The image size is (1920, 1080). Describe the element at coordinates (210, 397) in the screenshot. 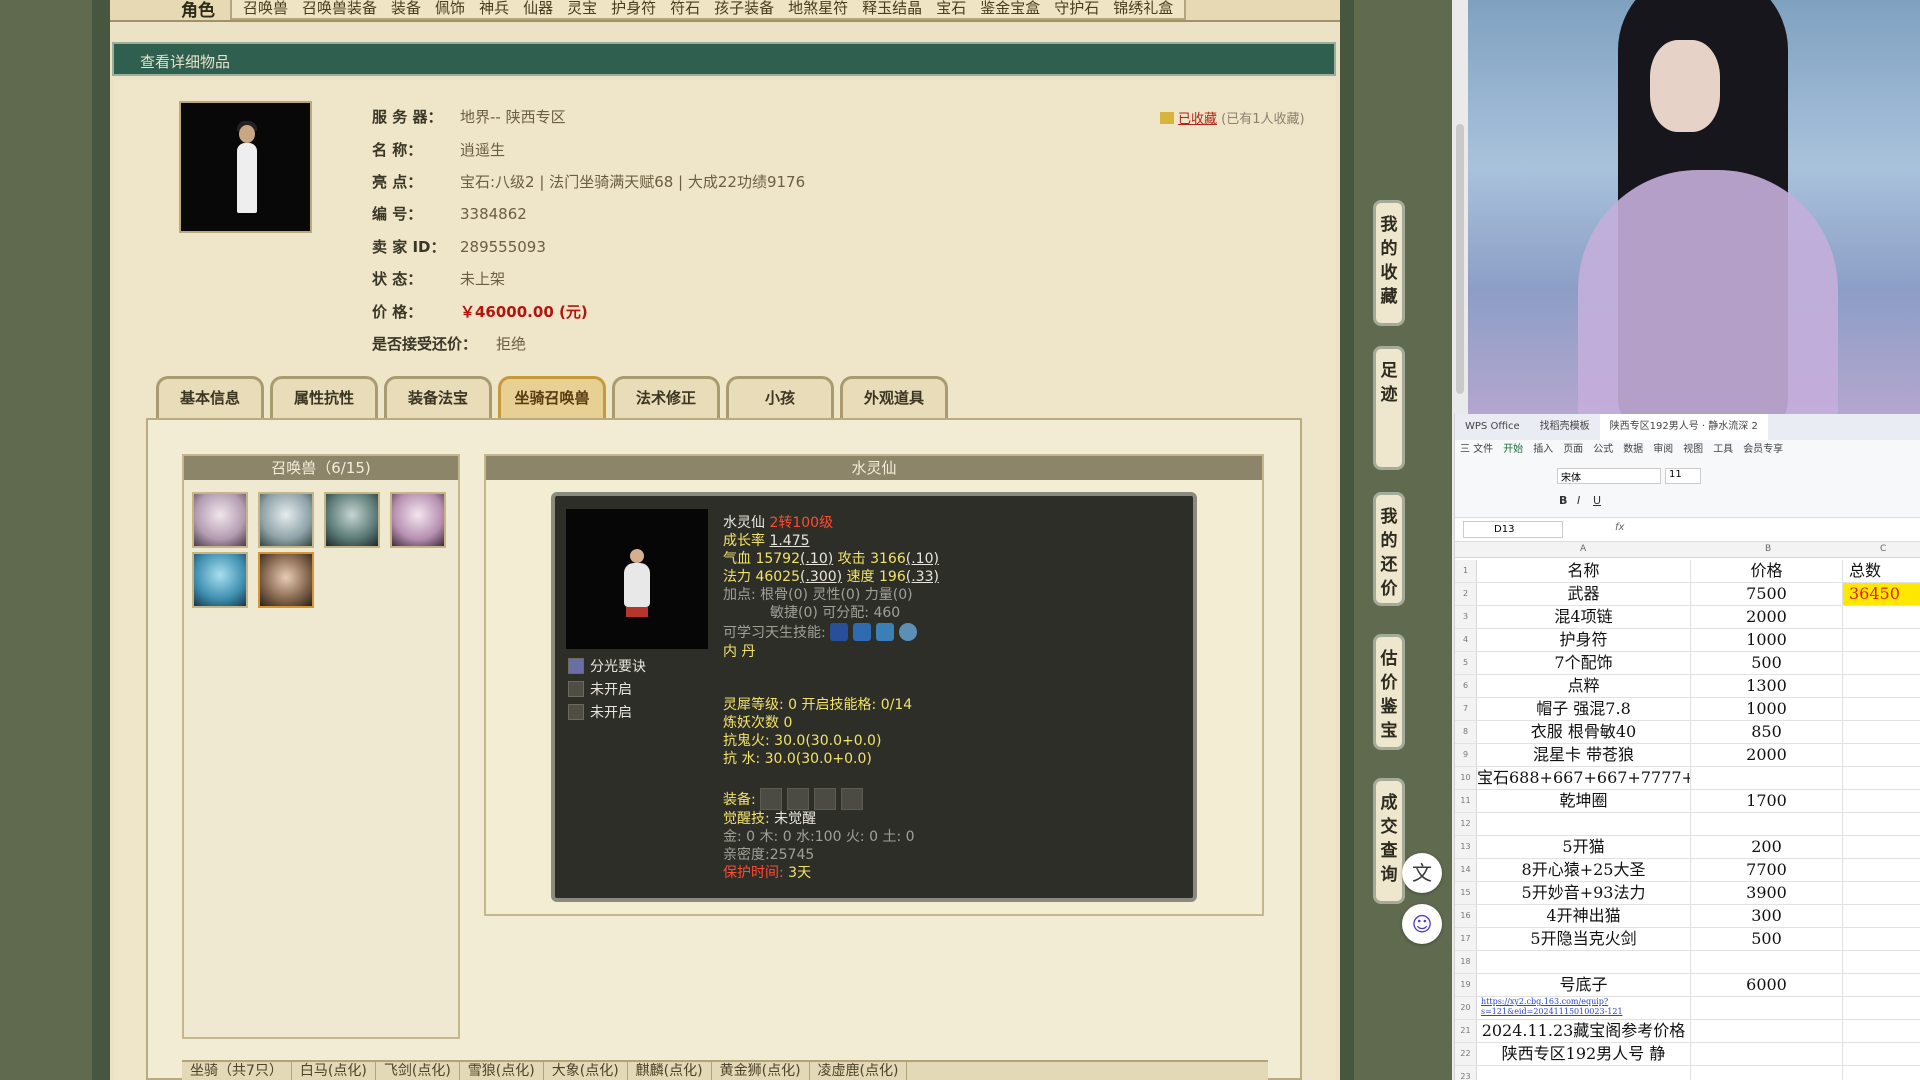

I see `tab-basic-info: 基本信息` at that location.